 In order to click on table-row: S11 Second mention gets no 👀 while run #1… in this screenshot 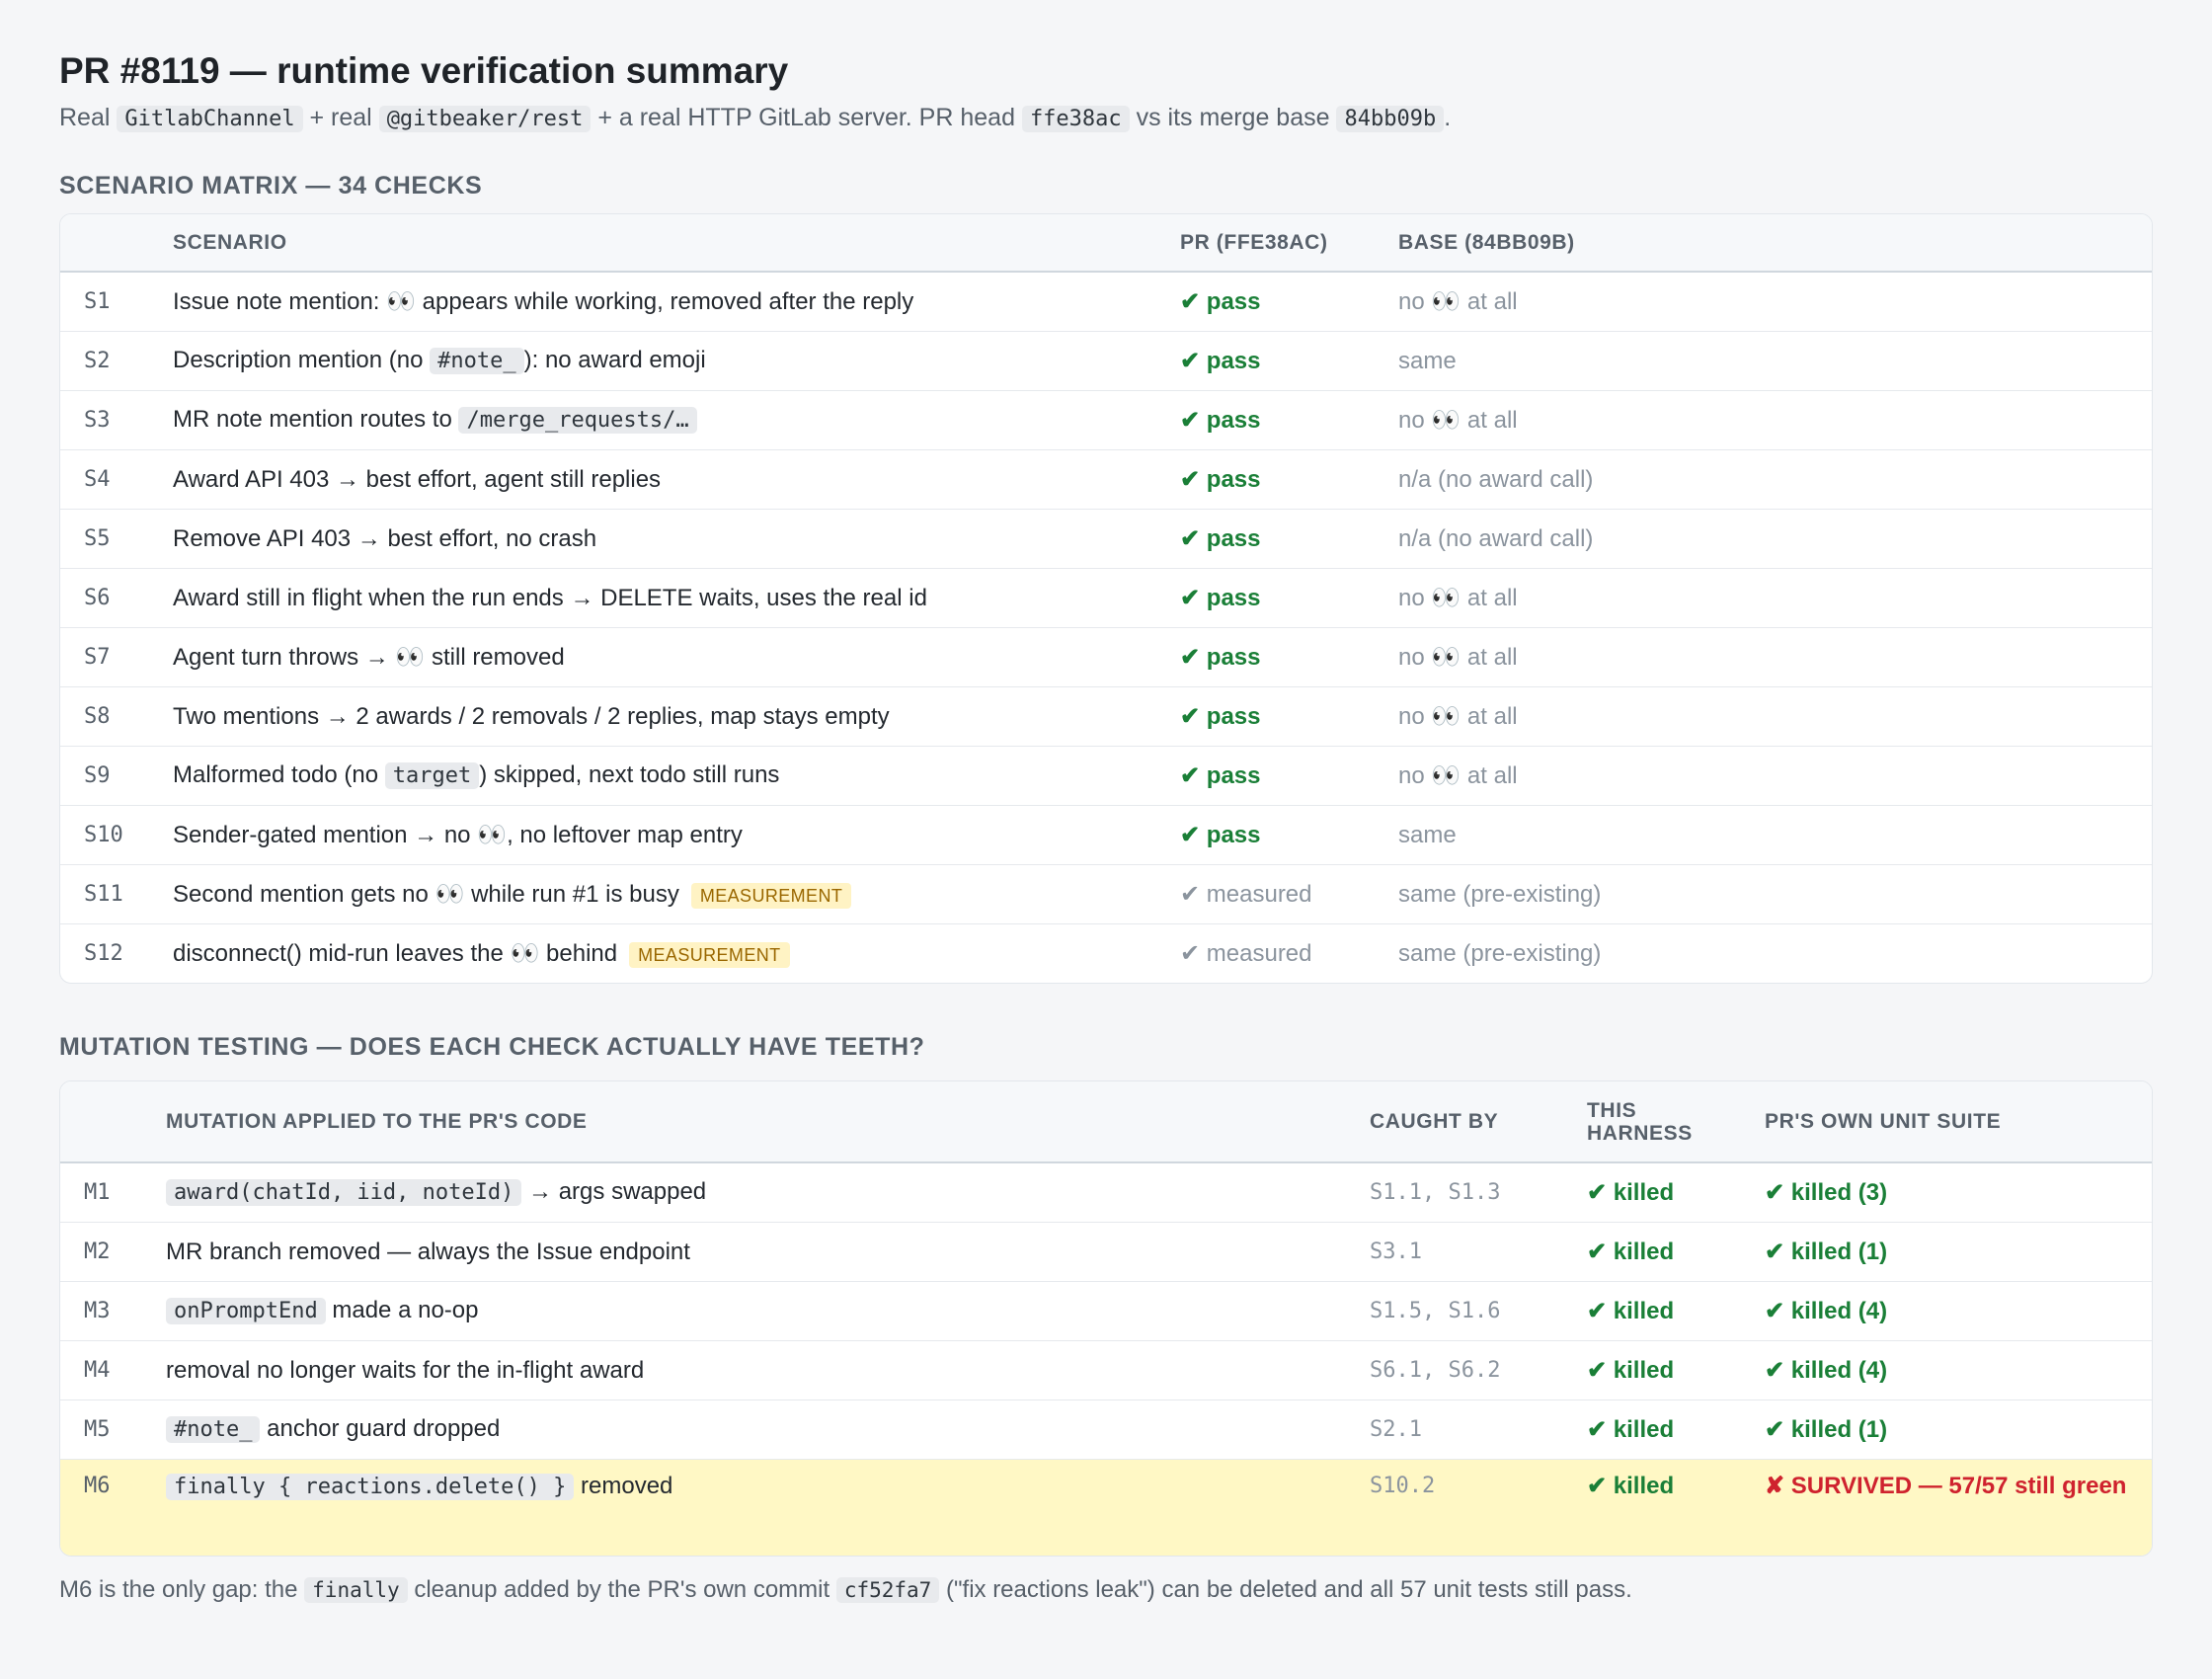, I will do `click(1106, 894)`.